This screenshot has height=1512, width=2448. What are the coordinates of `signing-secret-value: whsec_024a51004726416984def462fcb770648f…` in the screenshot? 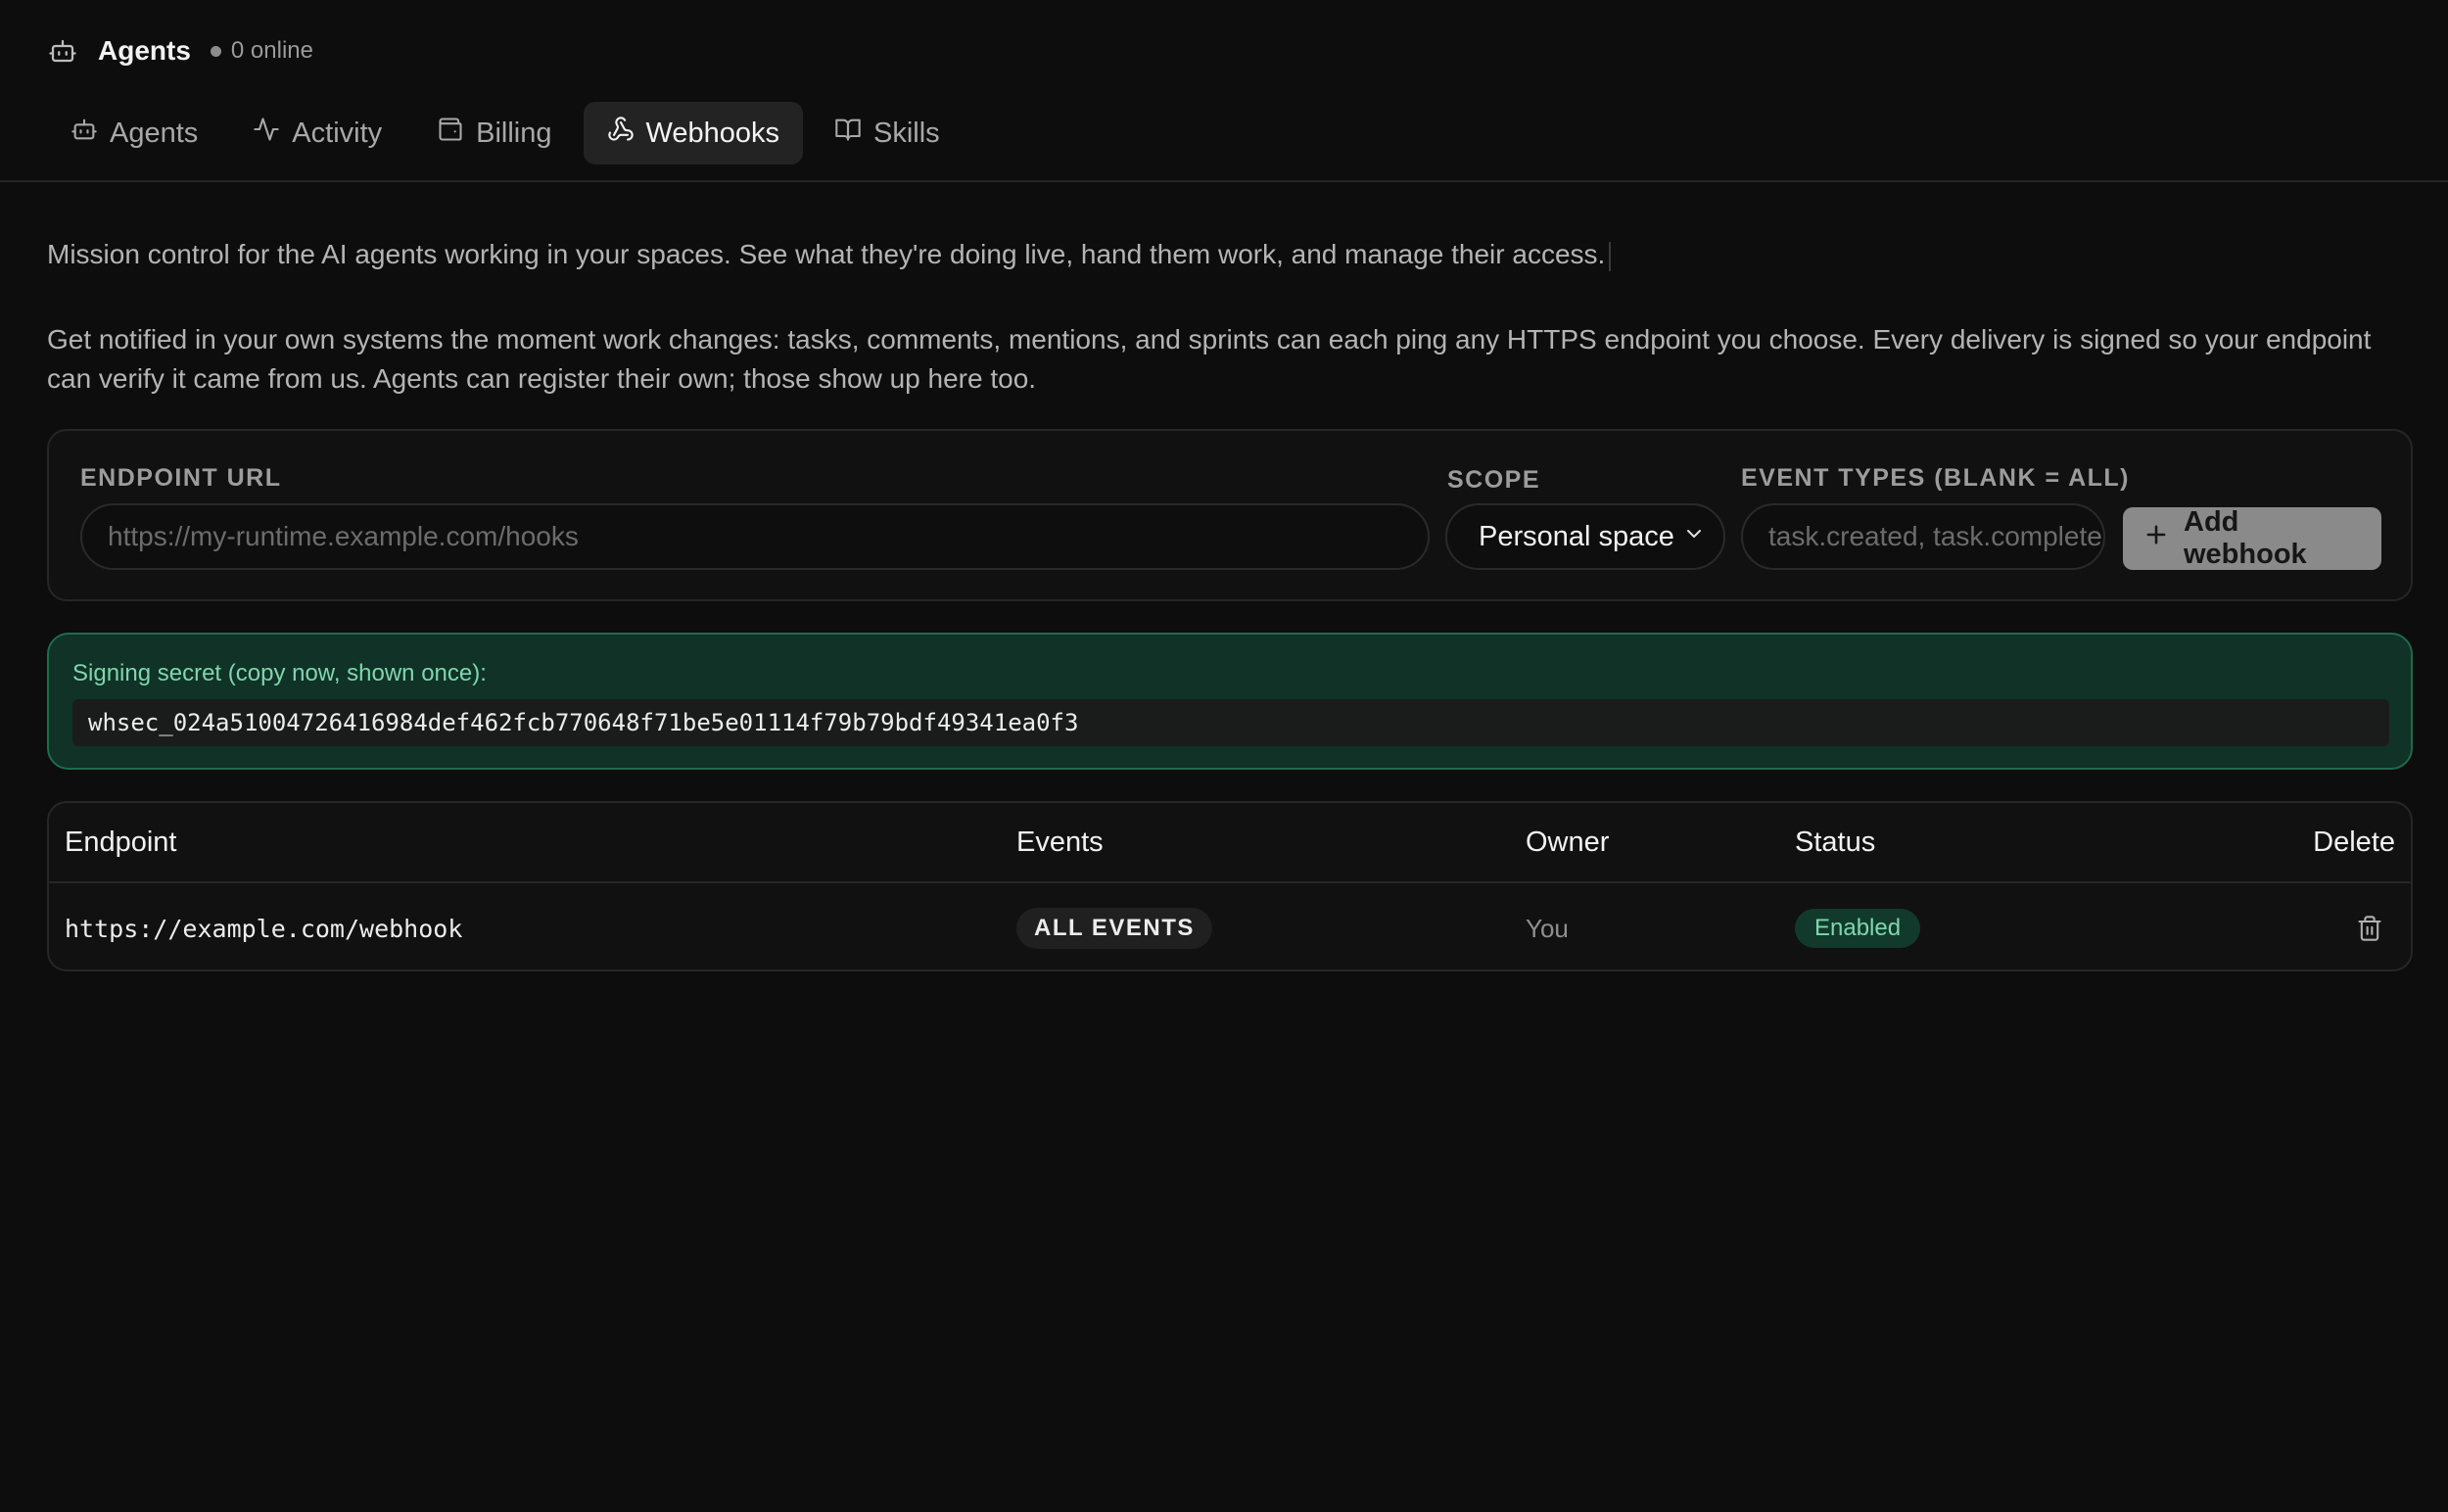 It's located at (1230, 722).